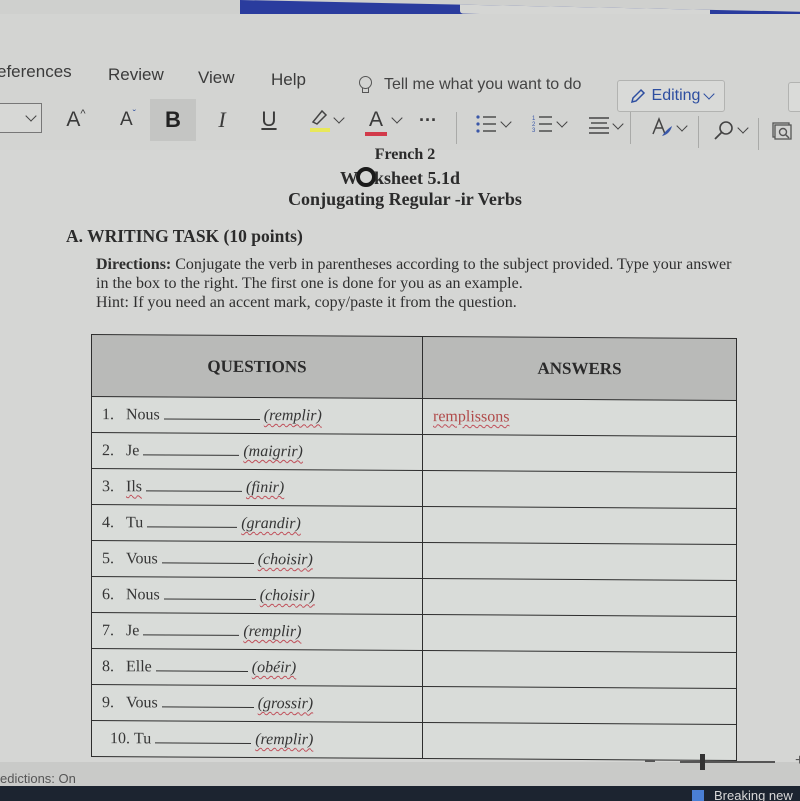  Describe the element at coordinates (108, 559) in the screenshot. I see `question-number: 5.` at that location.